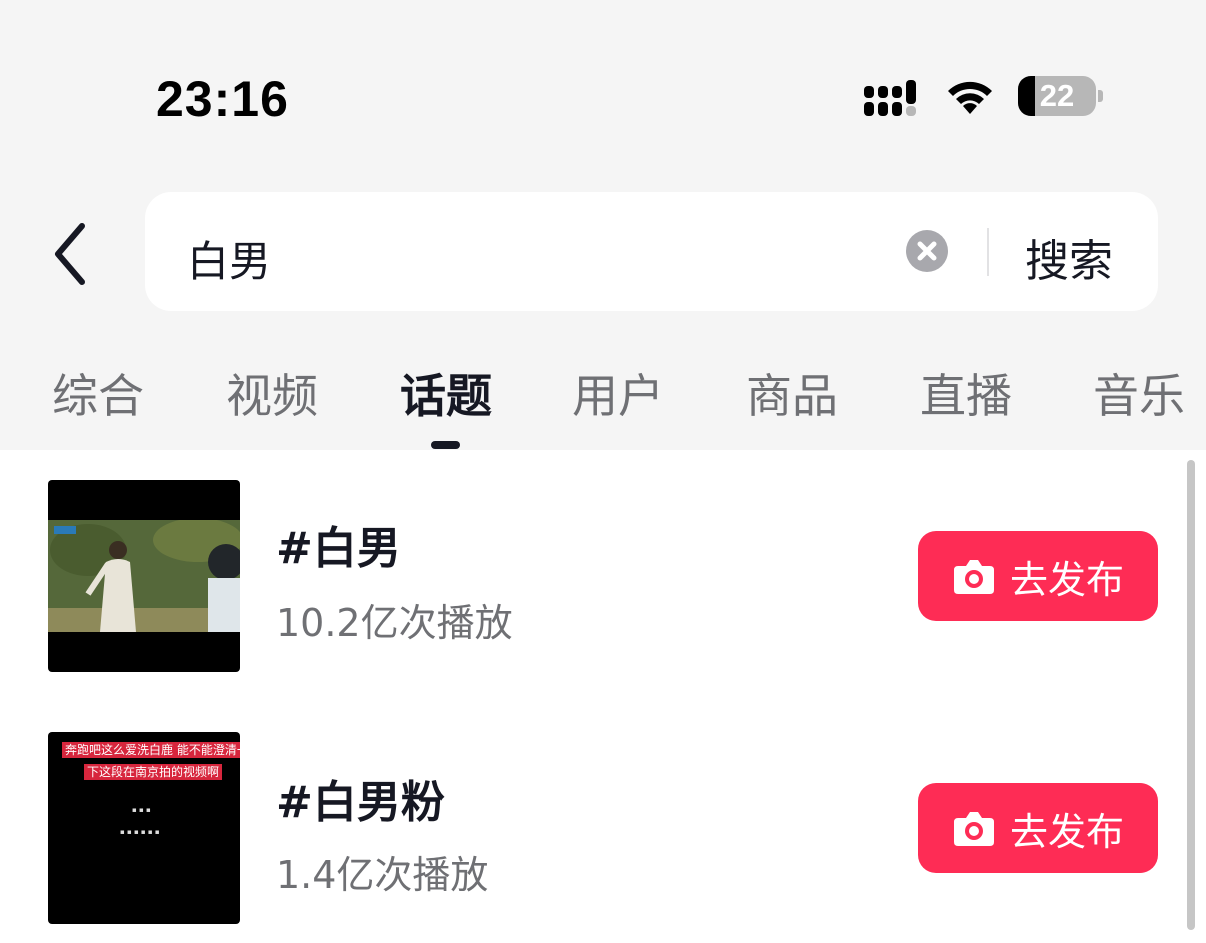 The width and height of the screenshot is (1206, 943). What do you see at coordinates (229, 258) in the screenshot?
I see `search-input: 白男` at bounding box center [229, 258].